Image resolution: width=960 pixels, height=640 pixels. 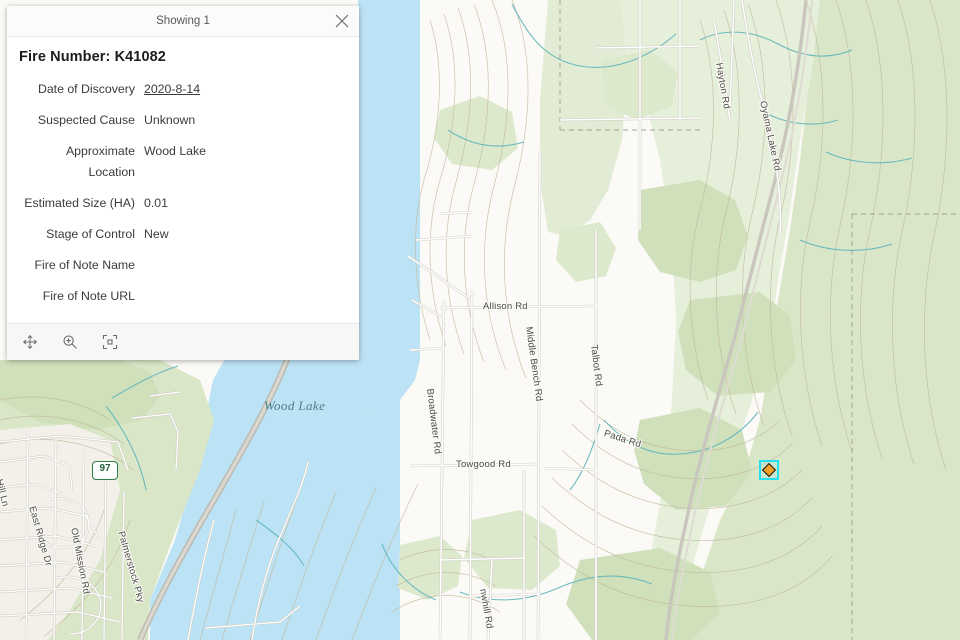 What do you see at coordinates (246, 270) in the screenshot?
I see `attr-value-fire-of-note-name` at bounding box center [246, 270].